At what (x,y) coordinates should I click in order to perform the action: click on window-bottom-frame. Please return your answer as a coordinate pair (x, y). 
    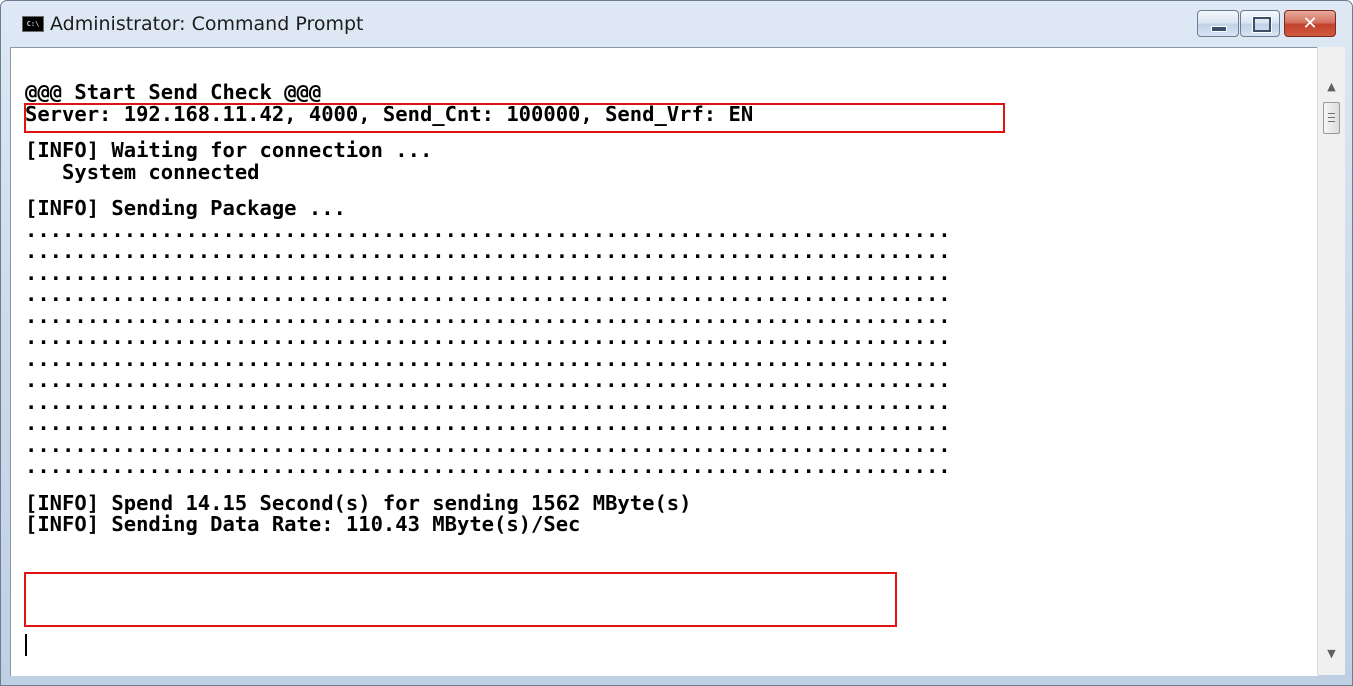
    Looking at the image, I should click on (676, 680).